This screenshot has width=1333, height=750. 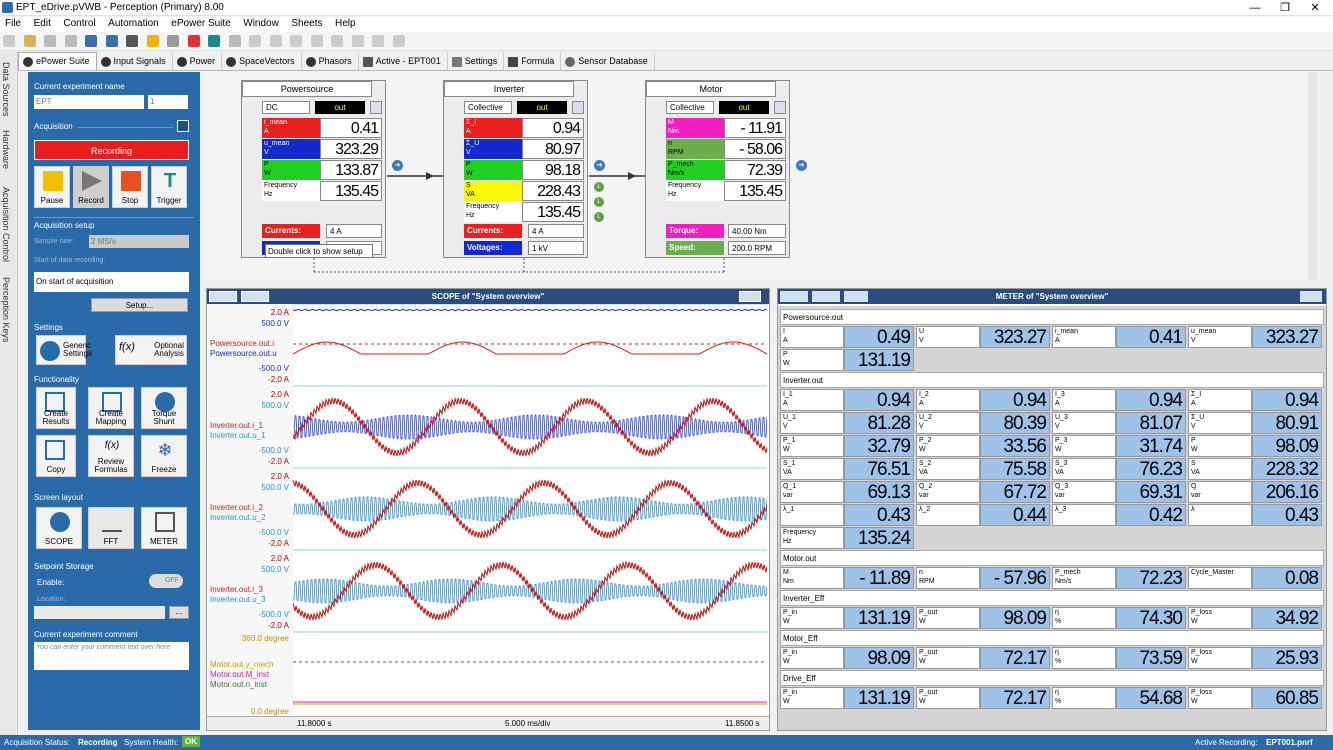 I want to click on meter-cell-label: U_3 V, so click(x=1084, y=423).